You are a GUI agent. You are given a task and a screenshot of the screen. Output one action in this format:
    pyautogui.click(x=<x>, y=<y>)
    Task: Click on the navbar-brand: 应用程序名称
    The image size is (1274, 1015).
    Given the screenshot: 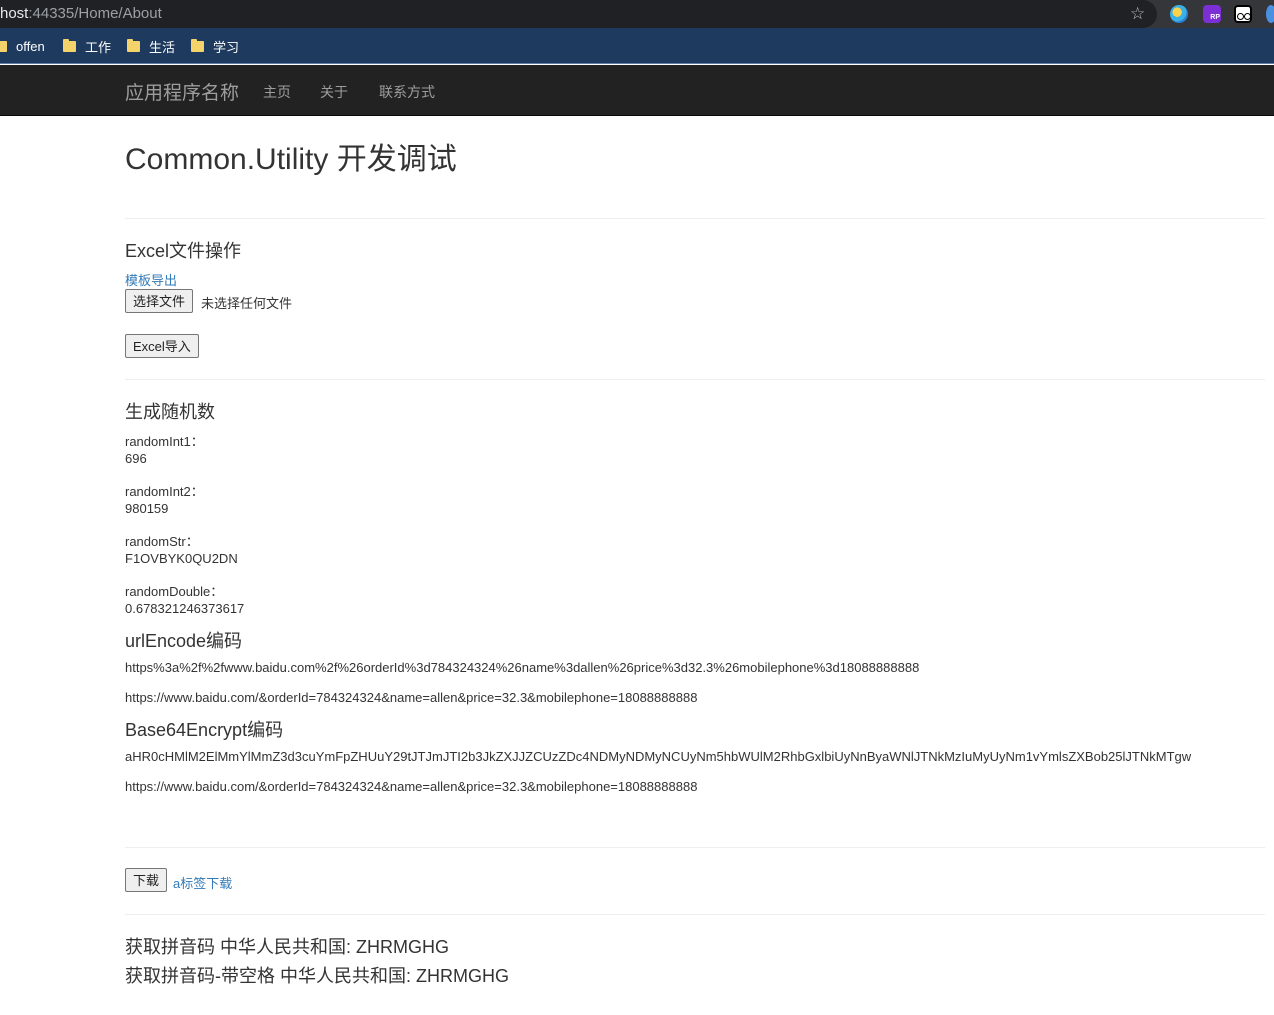 What is the action you would take?
    pyautogui.click(x=182, y=91)
    